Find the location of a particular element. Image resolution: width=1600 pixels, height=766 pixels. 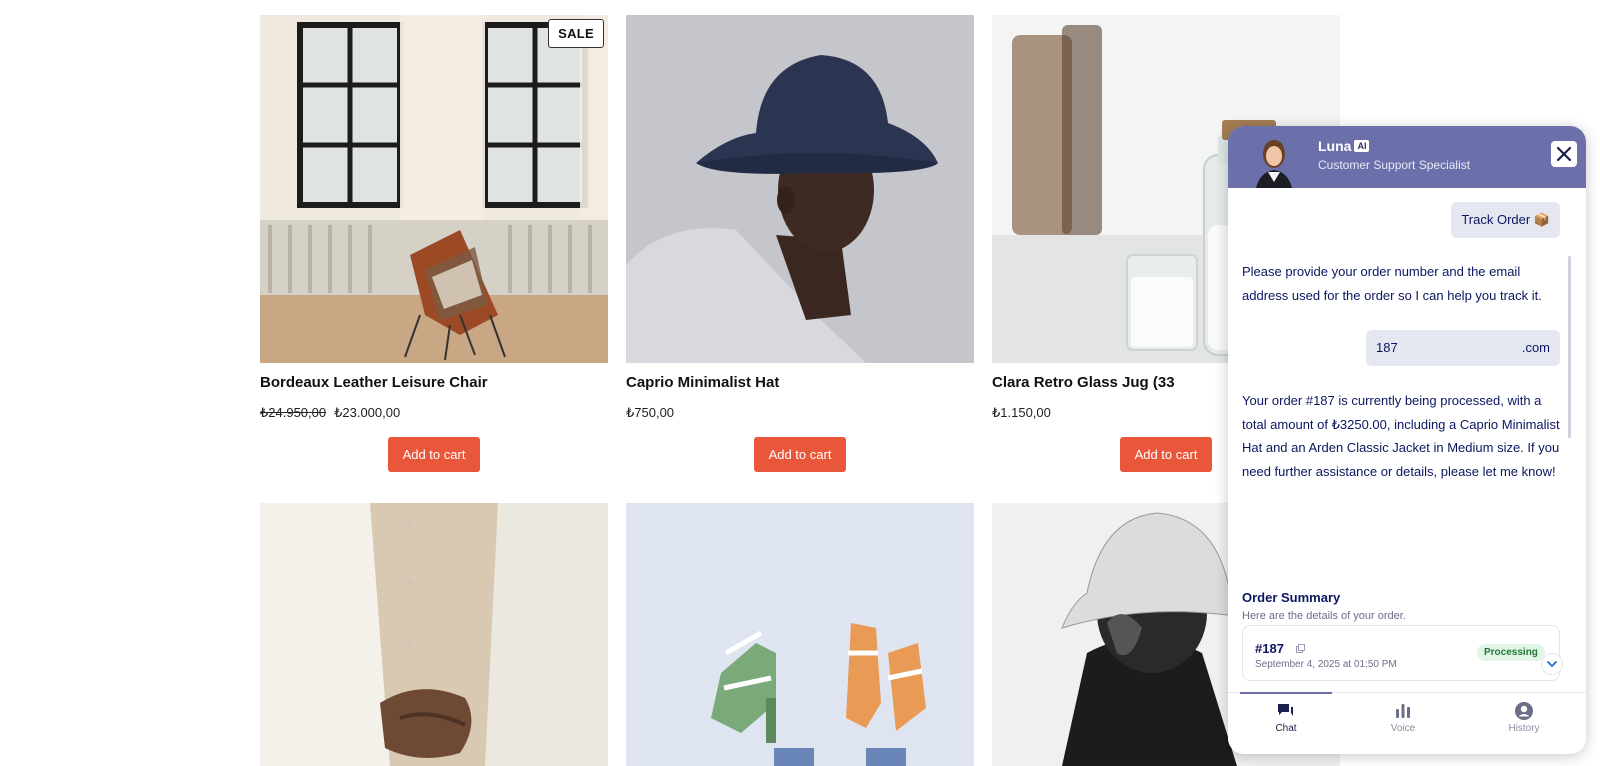

chat-header: Luna AI Customer Support Specialist is located at coordinates (1407, 157).